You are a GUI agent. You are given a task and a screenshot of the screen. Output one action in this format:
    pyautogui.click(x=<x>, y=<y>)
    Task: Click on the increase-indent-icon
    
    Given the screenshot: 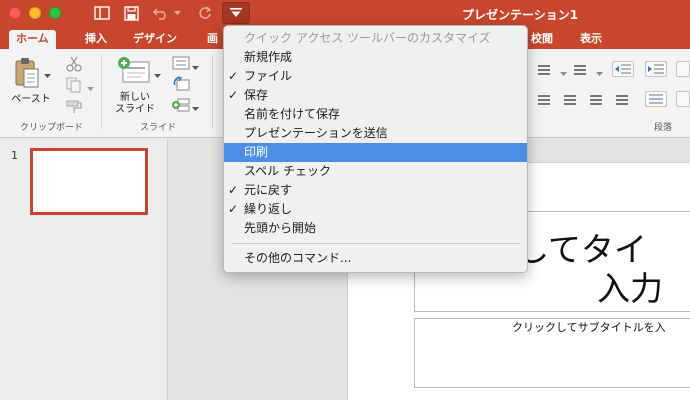 What is the action you would take?
    pyautogui.click(x=656, y=69)
    